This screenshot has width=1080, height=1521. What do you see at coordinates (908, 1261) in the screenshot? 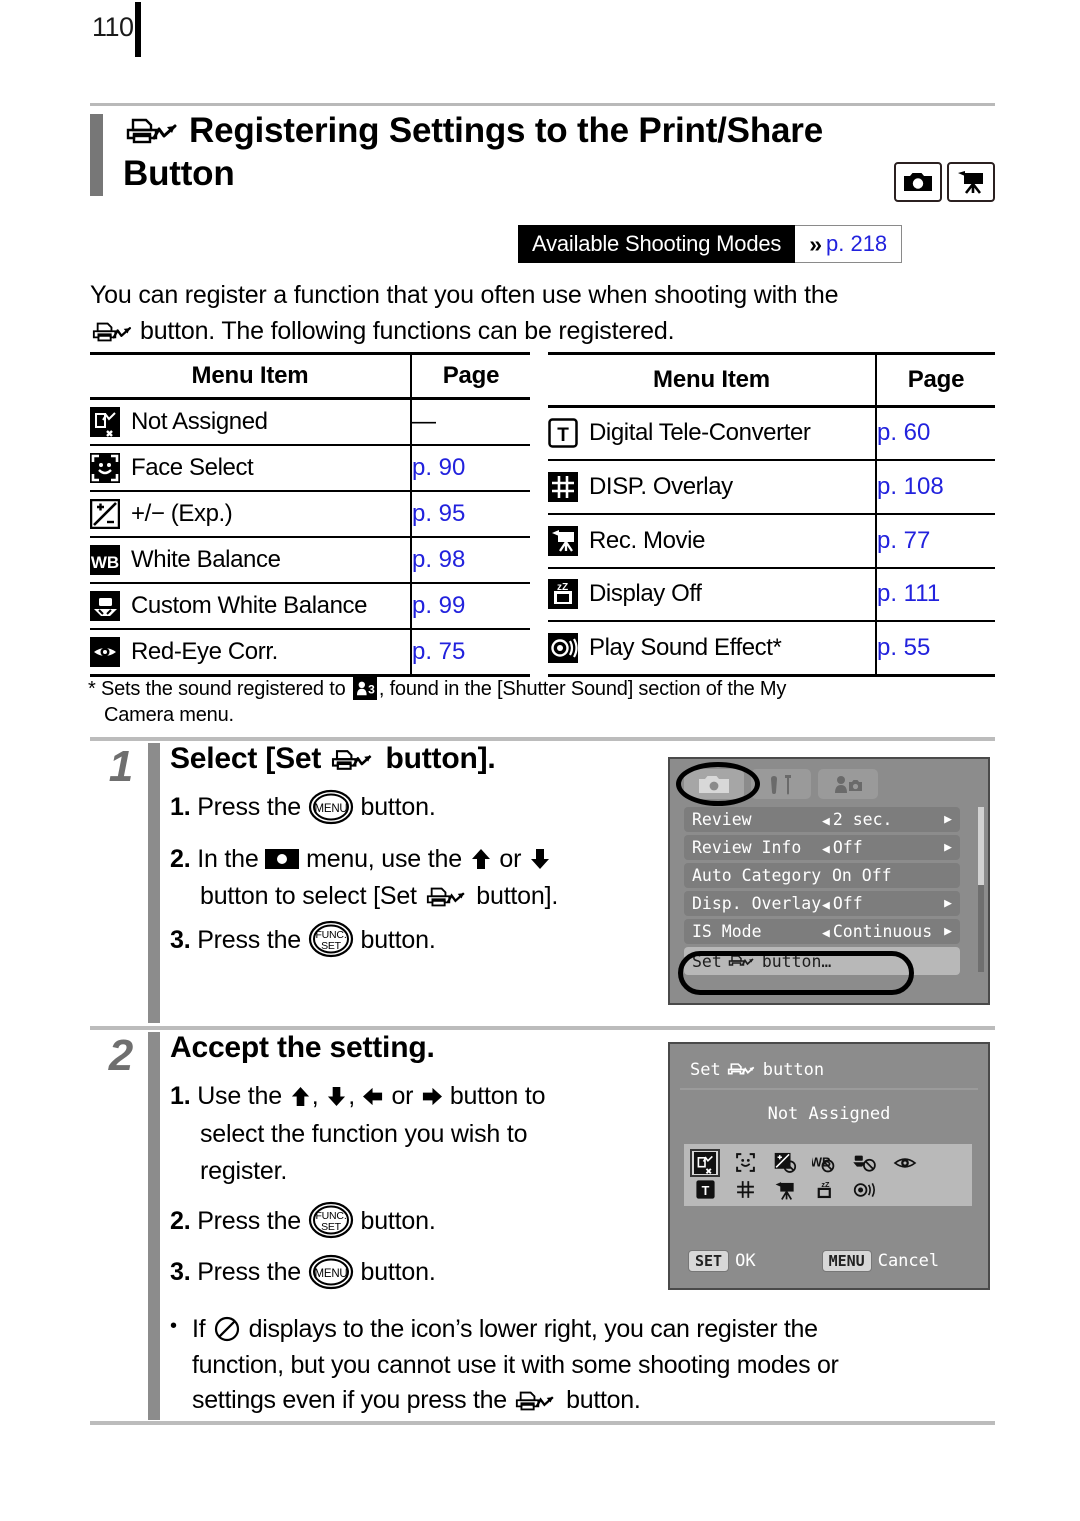
I see `menu-cancel-label: Cancel` at bounding box center [908, 1261].